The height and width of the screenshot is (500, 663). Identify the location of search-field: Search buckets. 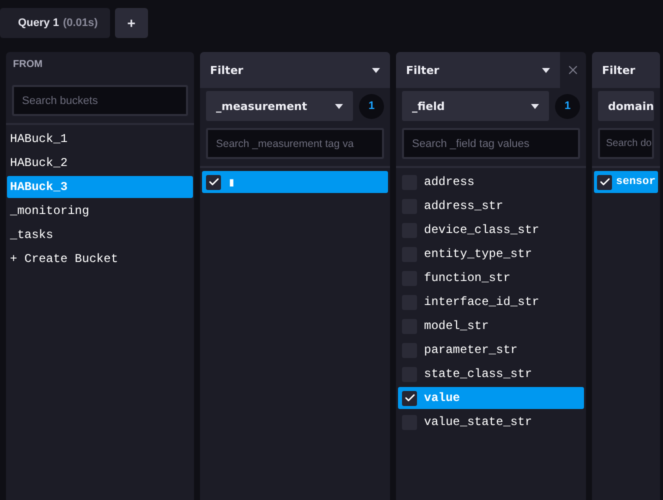
(100, 100).